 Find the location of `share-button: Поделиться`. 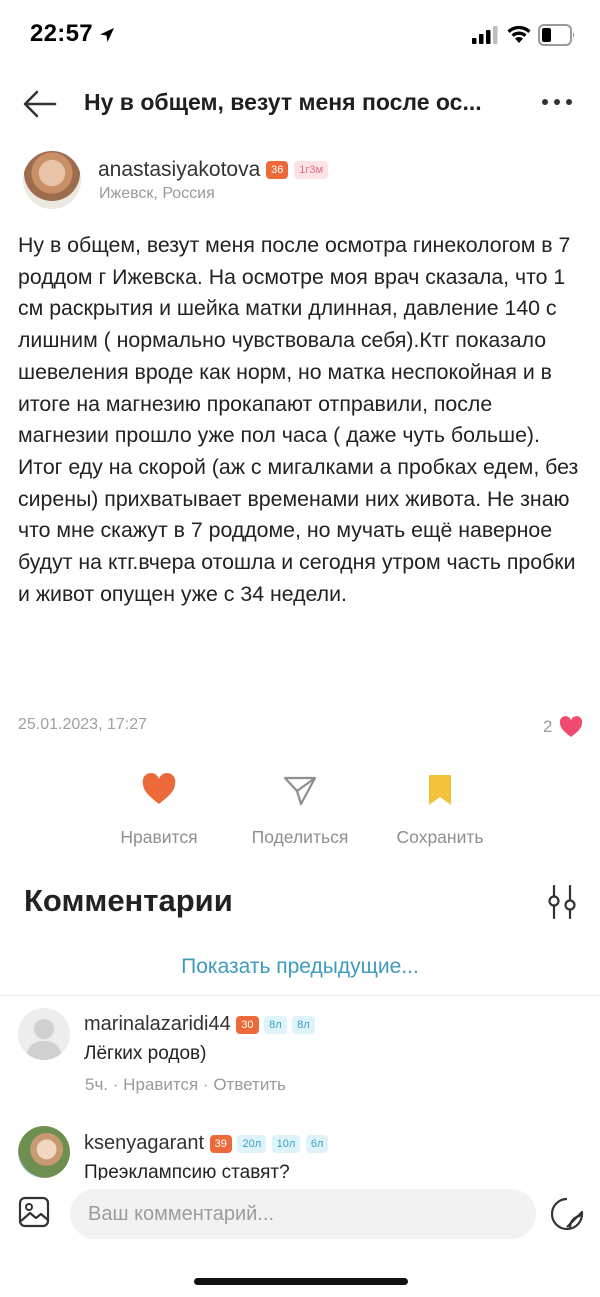

share-button: Поделиться is located at coordinates (300, 810).